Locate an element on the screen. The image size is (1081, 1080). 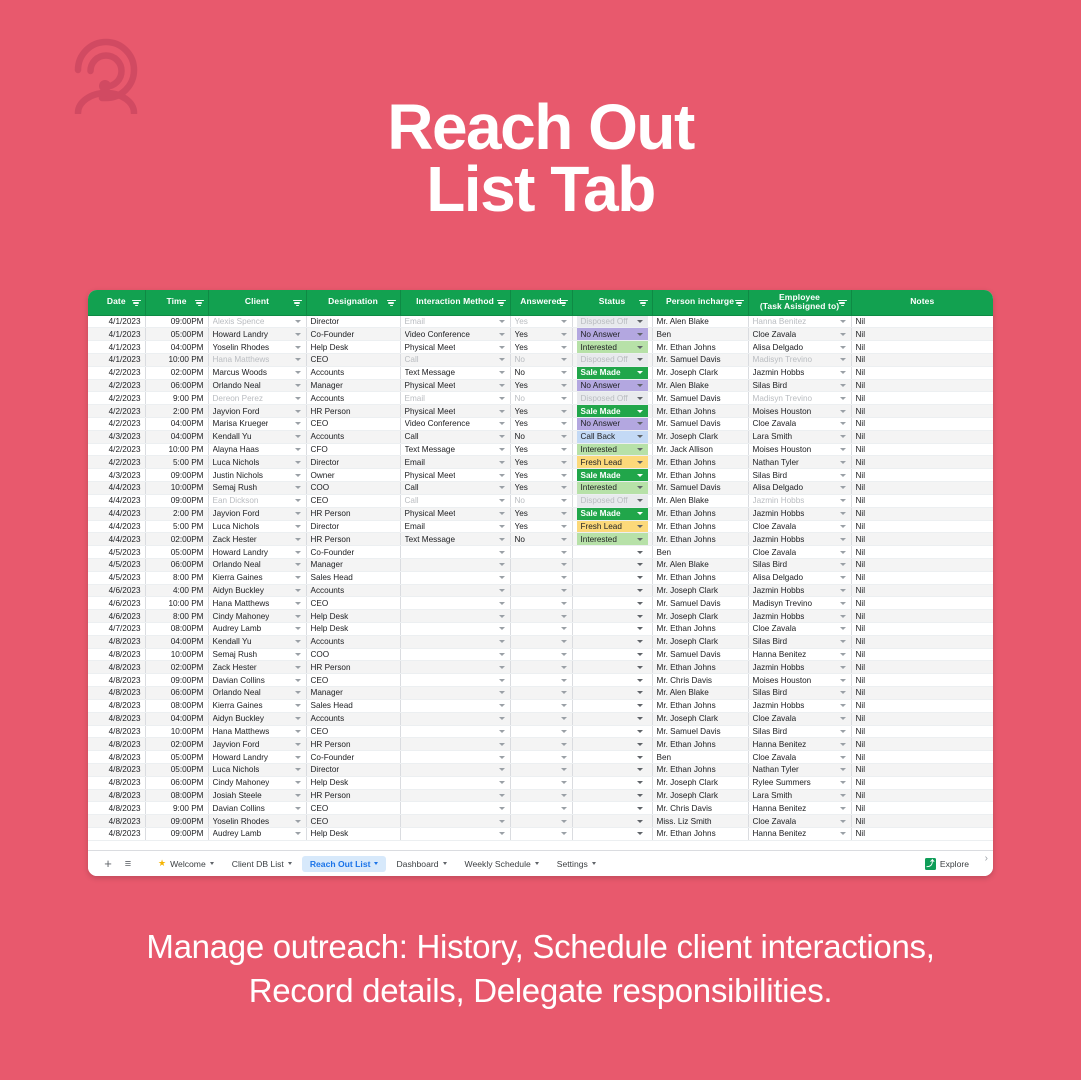
cell-interaction-method: Physical Meet is located at coordinates (455, 514).